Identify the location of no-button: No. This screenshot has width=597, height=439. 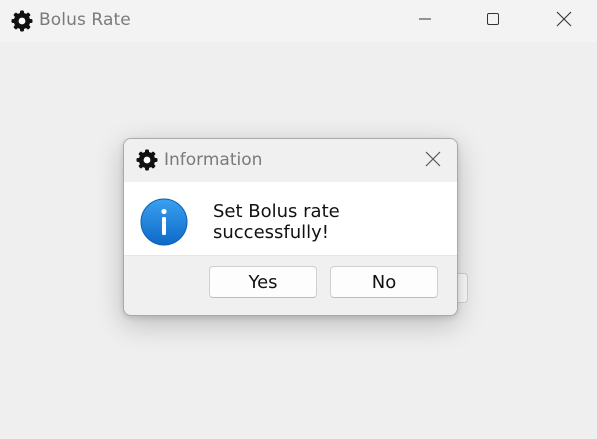
(384, 282).